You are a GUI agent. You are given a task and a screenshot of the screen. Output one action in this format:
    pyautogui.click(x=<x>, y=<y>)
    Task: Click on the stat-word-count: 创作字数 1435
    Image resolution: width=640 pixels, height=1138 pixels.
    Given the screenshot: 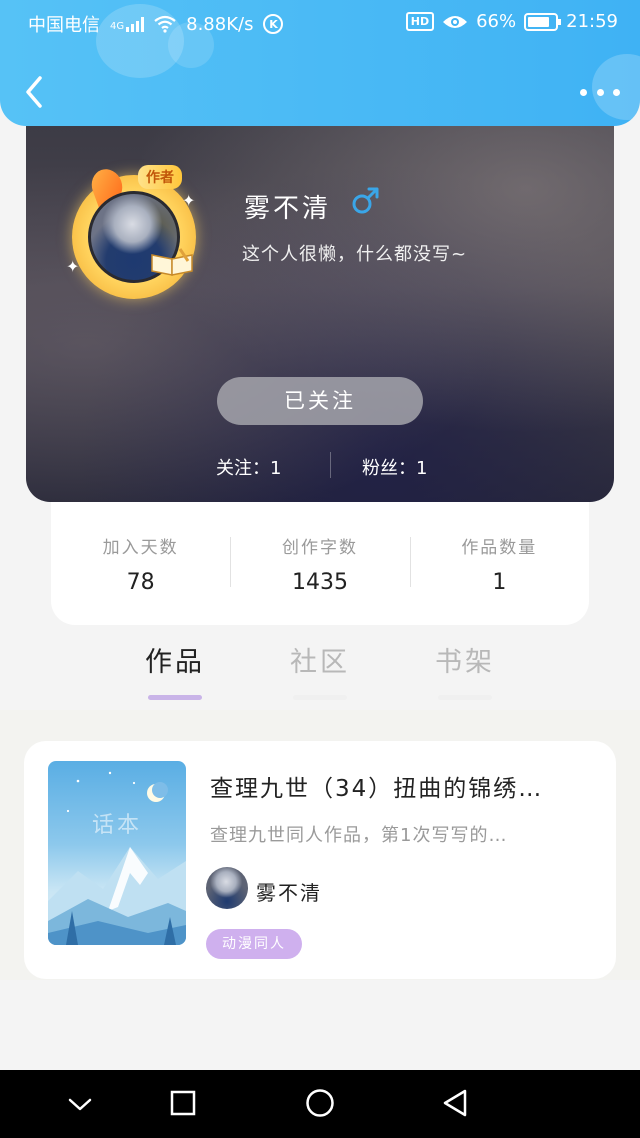 What is the action you would take?
    pyautogui.click(x=319, y=560)
    